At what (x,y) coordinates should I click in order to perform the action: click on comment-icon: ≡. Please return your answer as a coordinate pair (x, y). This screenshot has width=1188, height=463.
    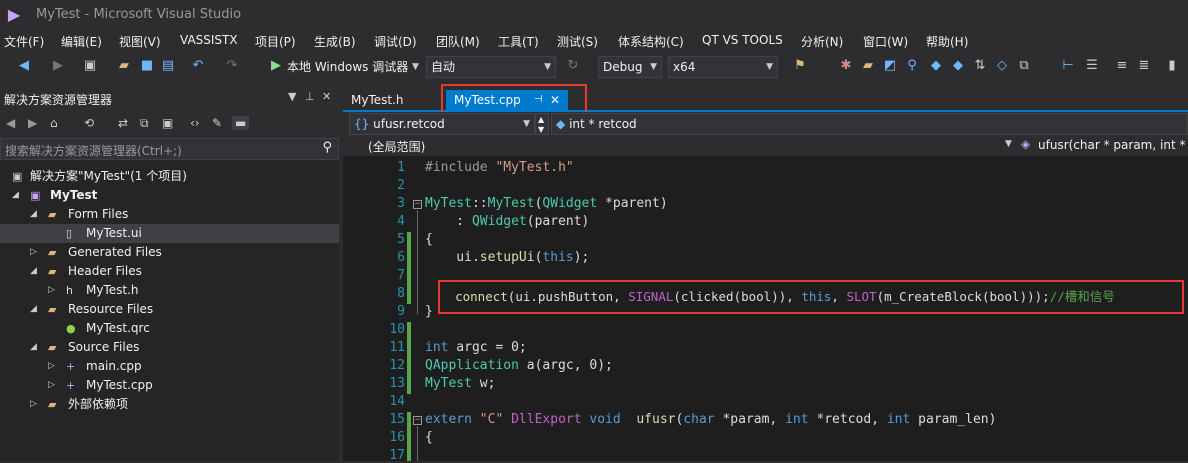
    Looking at the image, I should click on (1122, 66).